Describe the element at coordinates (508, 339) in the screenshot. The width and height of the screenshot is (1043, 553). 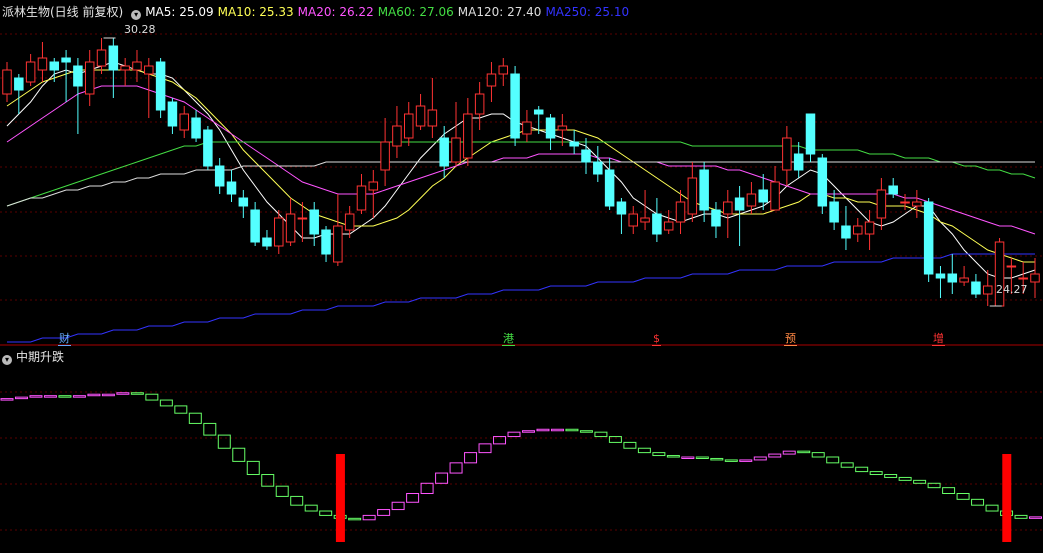
I see `event-marker-hk: 港` at that location.